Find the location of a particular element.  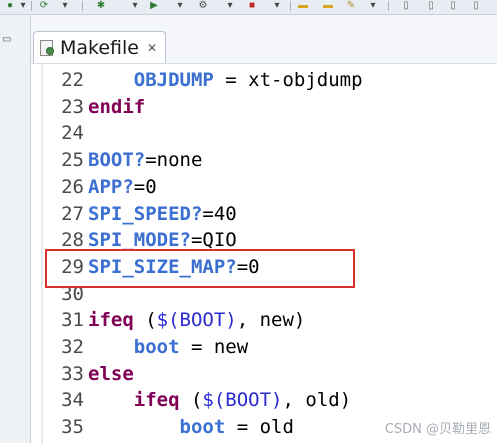

stop-icon: ■ is located at coordinates (252, 5).